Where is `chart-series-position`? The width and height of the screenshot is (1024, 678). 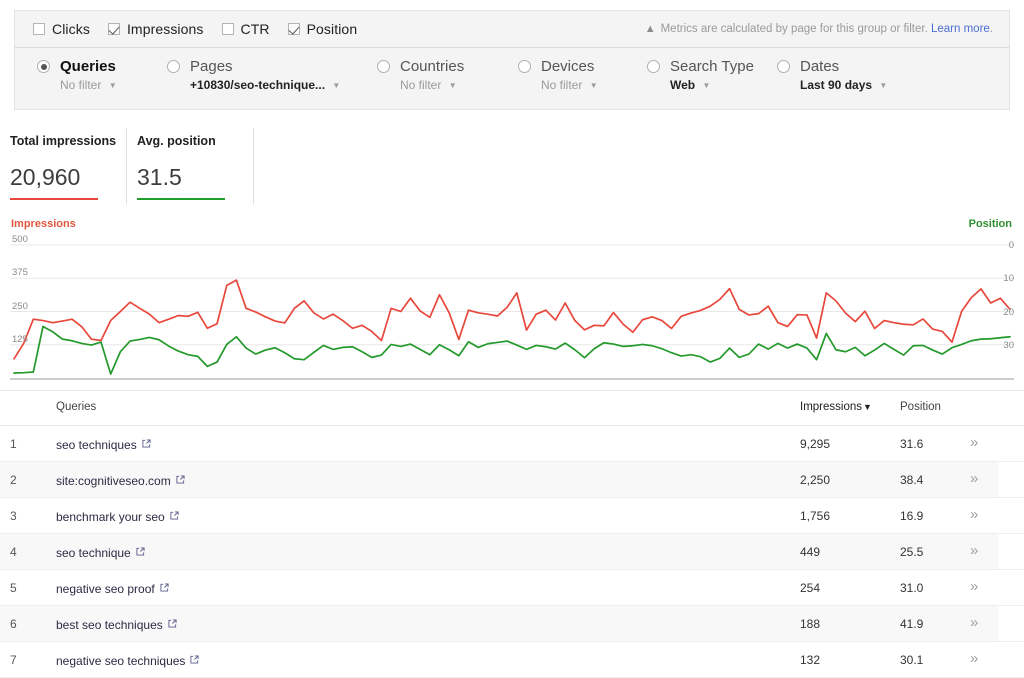 chart-series-position is located at coordinates (512, 350).